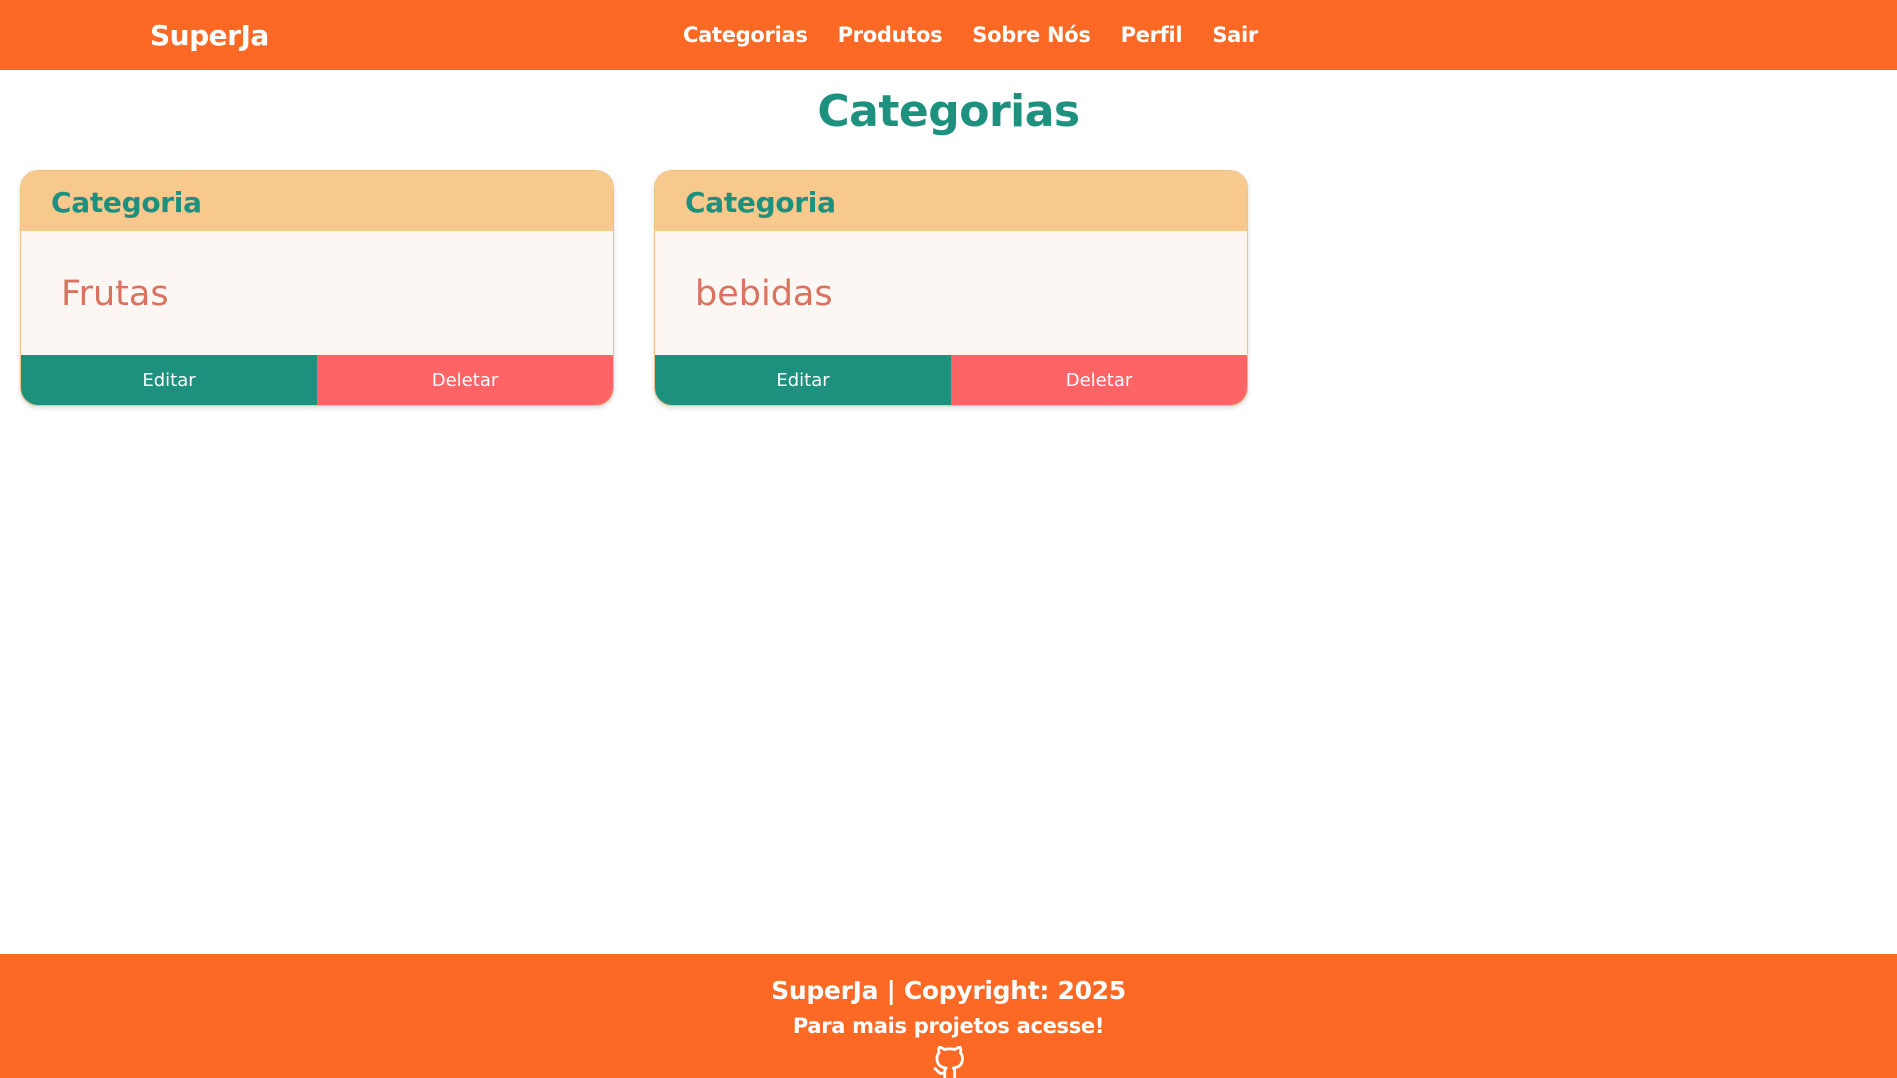 The width and height of the screenshot is (1897, 1078). I want to click on brand-logo: SuperJa, so click(209, 35).